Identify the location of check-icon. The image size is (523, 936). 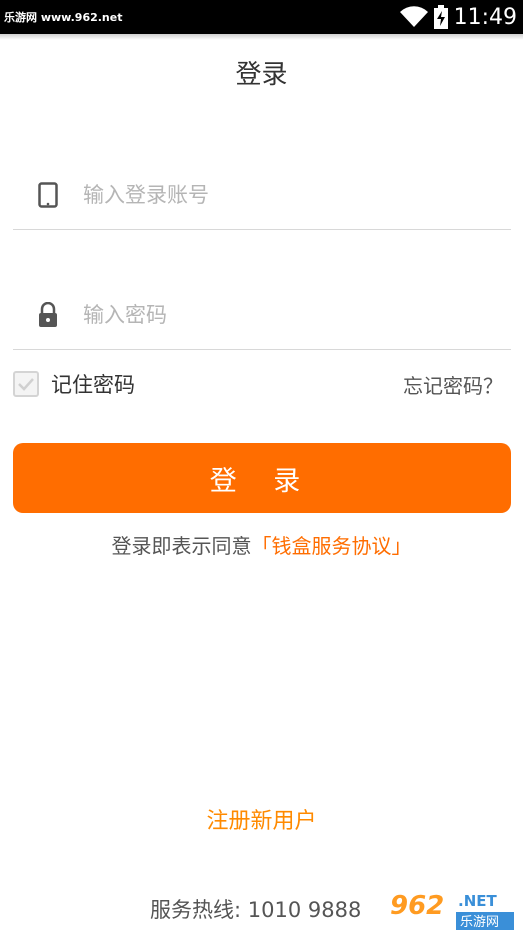
(26, 384).